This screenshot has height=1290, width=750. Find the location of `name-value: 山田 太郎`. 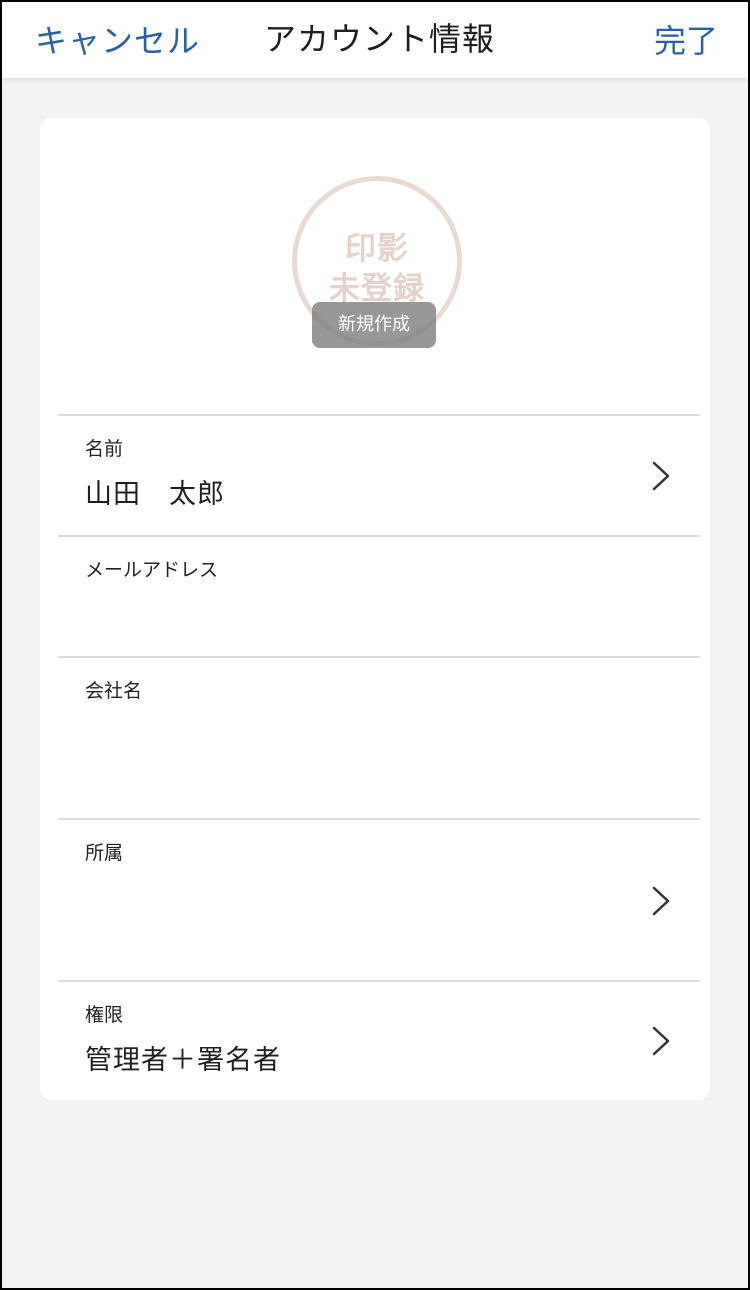

name-value: 山田 太郎 is located at coordinates (155, 494).